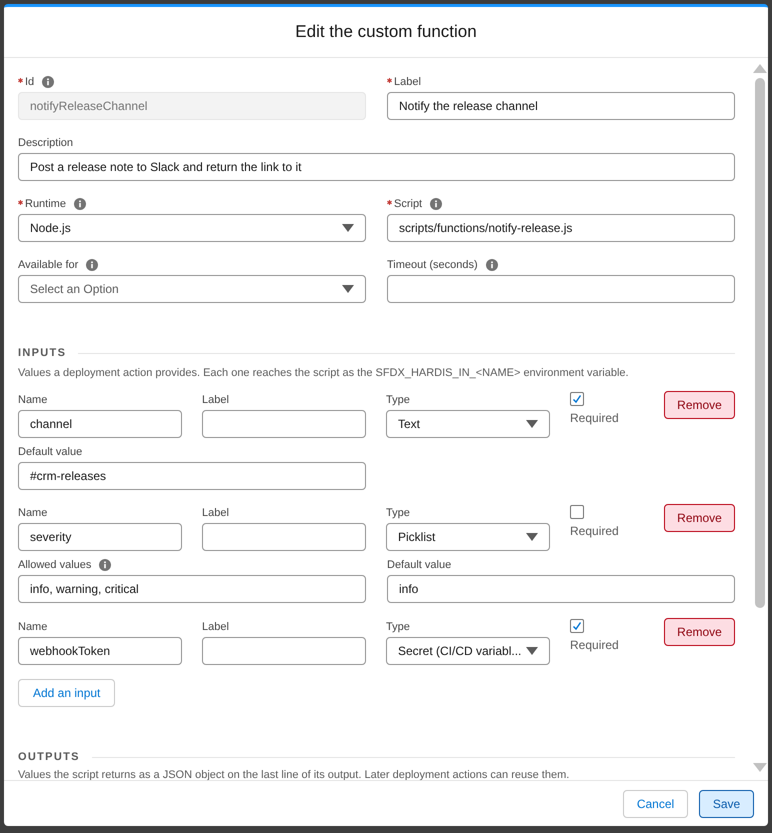 This screenshot has width=772, height=833. I want to click on select-field: Select an Option, so click(192, 289).